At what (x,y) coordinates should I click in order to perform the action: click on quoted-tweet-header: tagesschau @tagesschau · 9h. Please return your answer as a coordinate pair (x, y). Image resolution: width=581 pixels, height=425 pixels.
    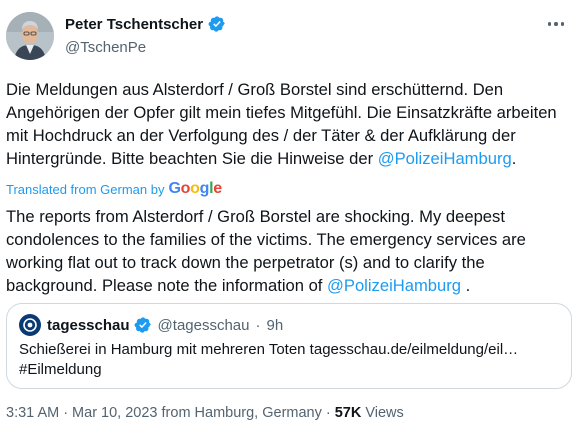
    Looking at the image, I should click on (151, 325).